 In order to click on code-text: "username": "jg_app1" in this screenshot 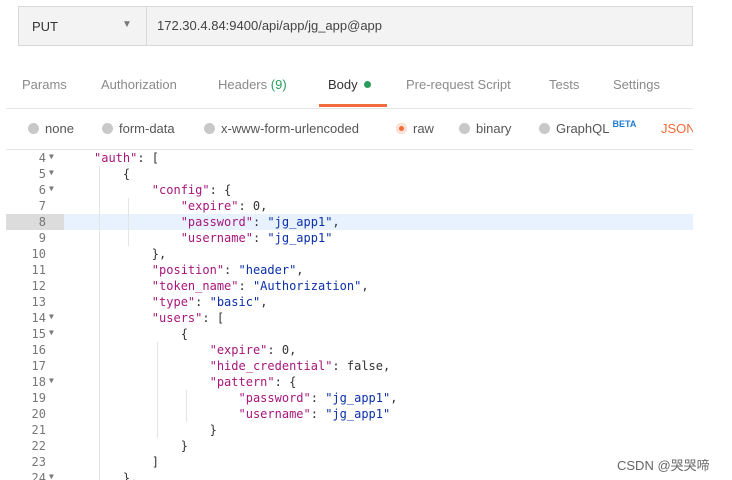, I will do `click(315, 414)`.